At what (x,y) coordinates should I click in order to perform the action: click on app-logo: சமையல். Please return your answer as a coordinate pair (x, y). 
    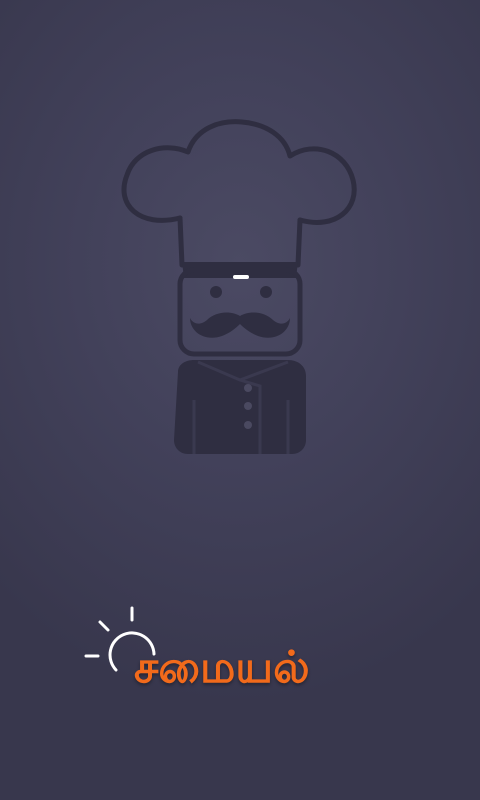
    Looking at the image, I should click on (240, 655).